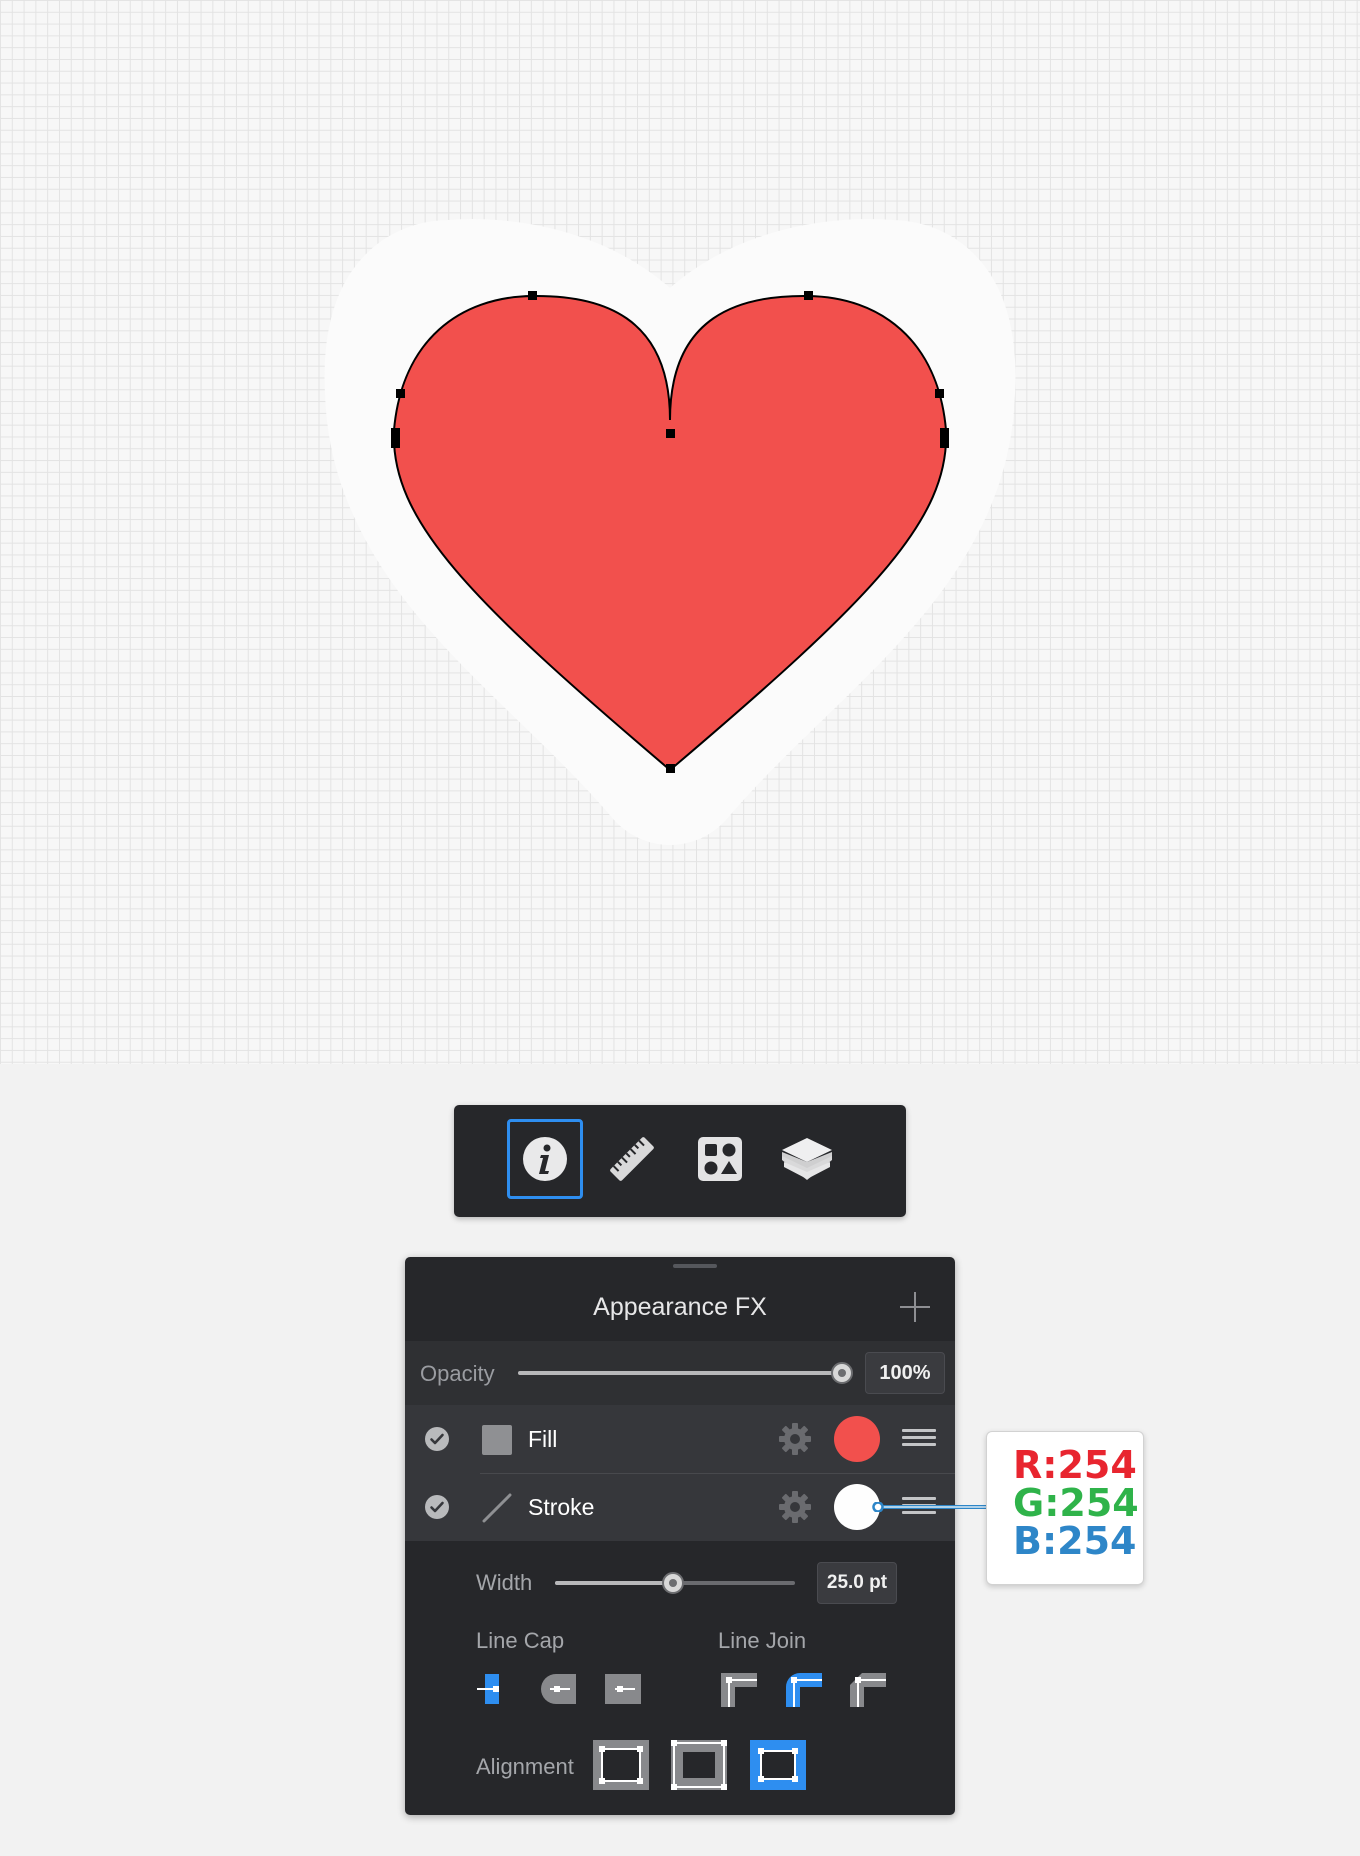 This screenshot has height=1856, width=1360. Describe the element at coordinates (520, 1640) in the screenshot. I see `line-cap-label: Line Cap` at that location.